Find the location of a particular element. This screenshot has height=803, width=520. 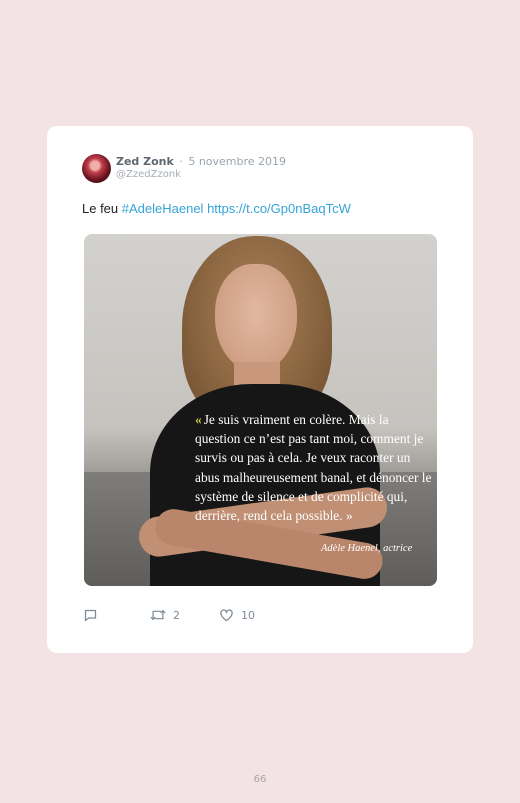

hashtag-link: #AdeleHaenel is located at coordinates (163, 208).